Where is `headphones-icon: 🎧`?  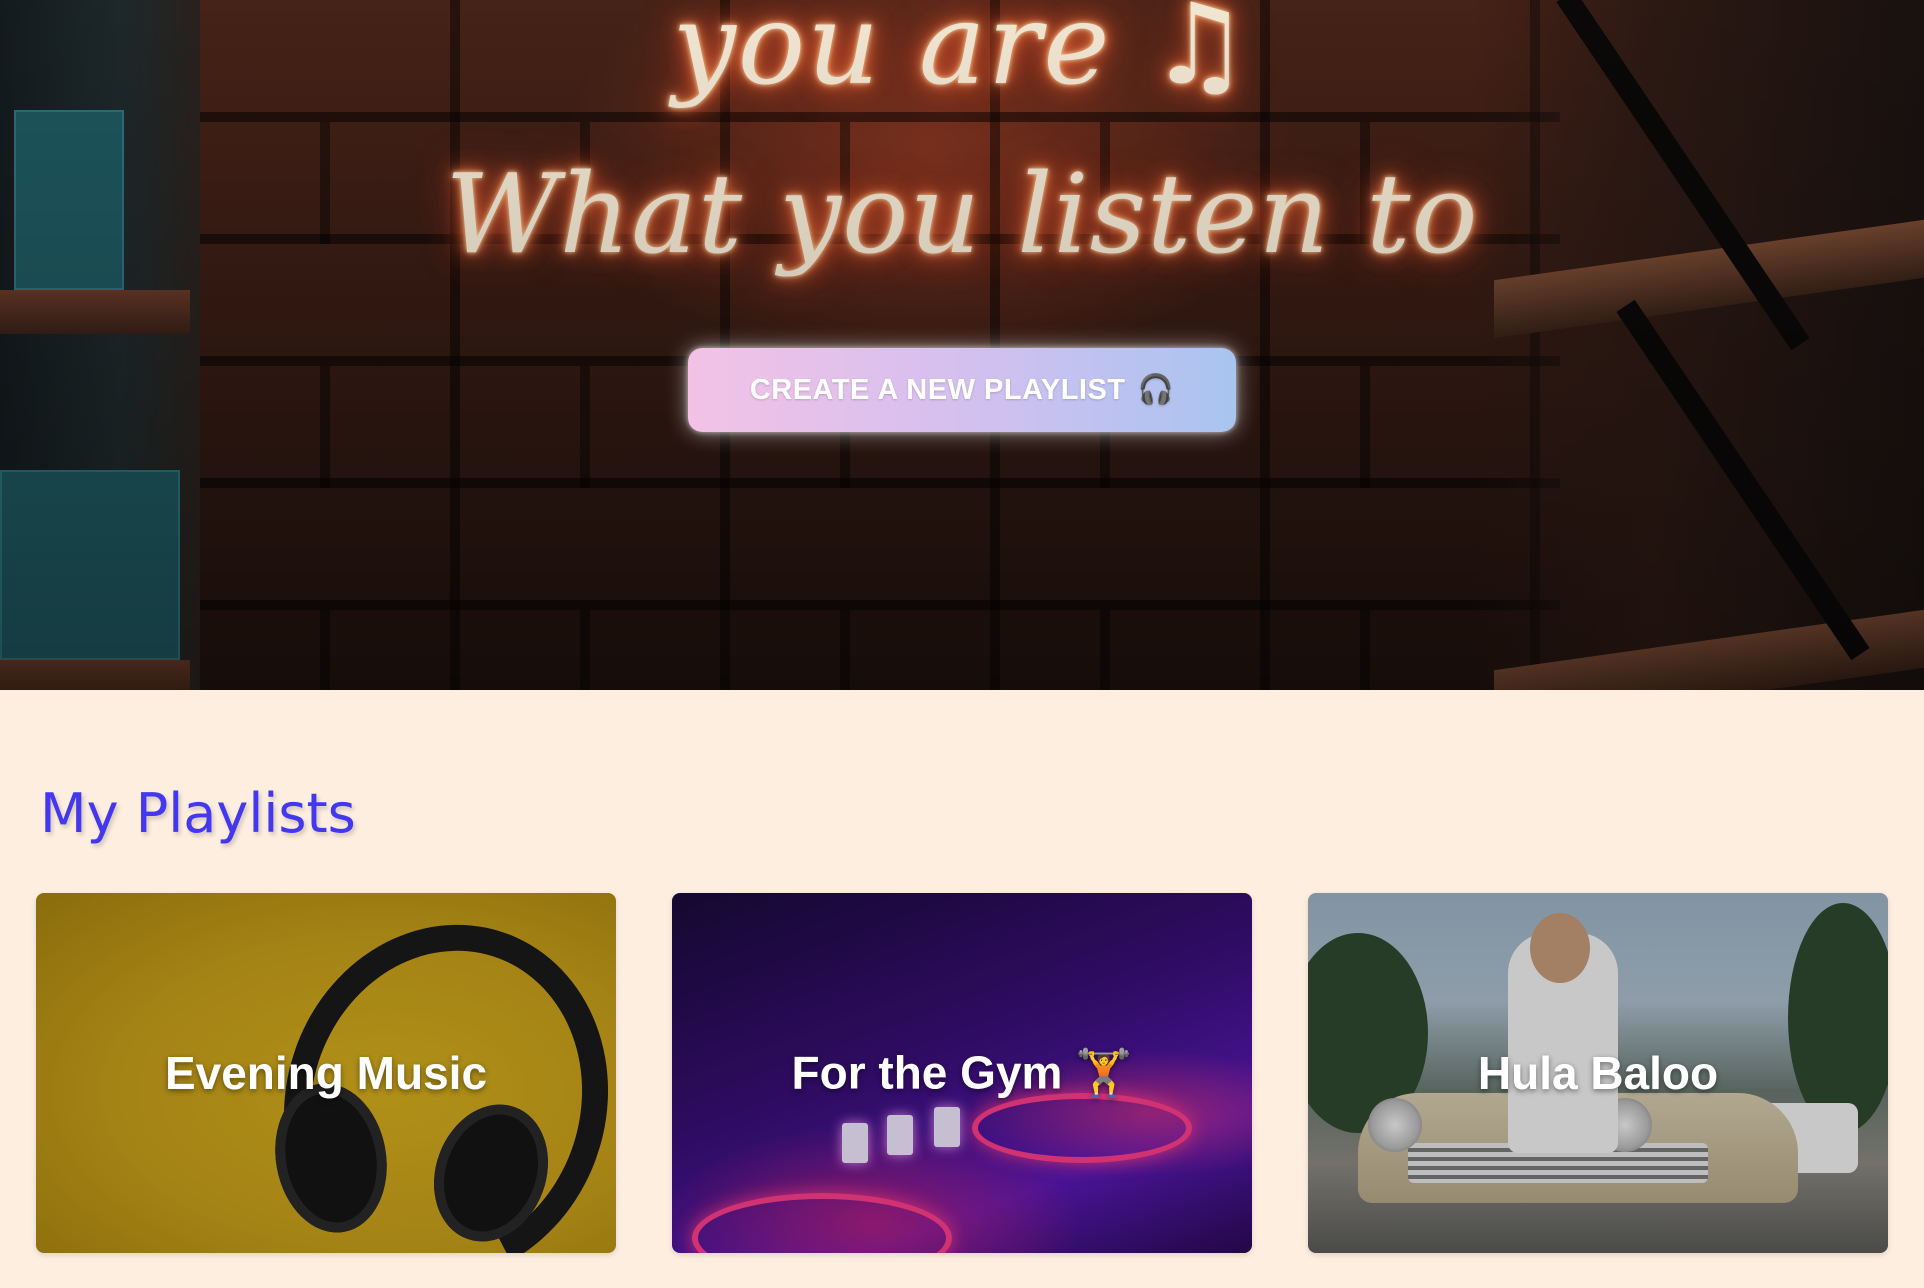
headphones-icon: 🎧 is located at coordinates (1156, 390).